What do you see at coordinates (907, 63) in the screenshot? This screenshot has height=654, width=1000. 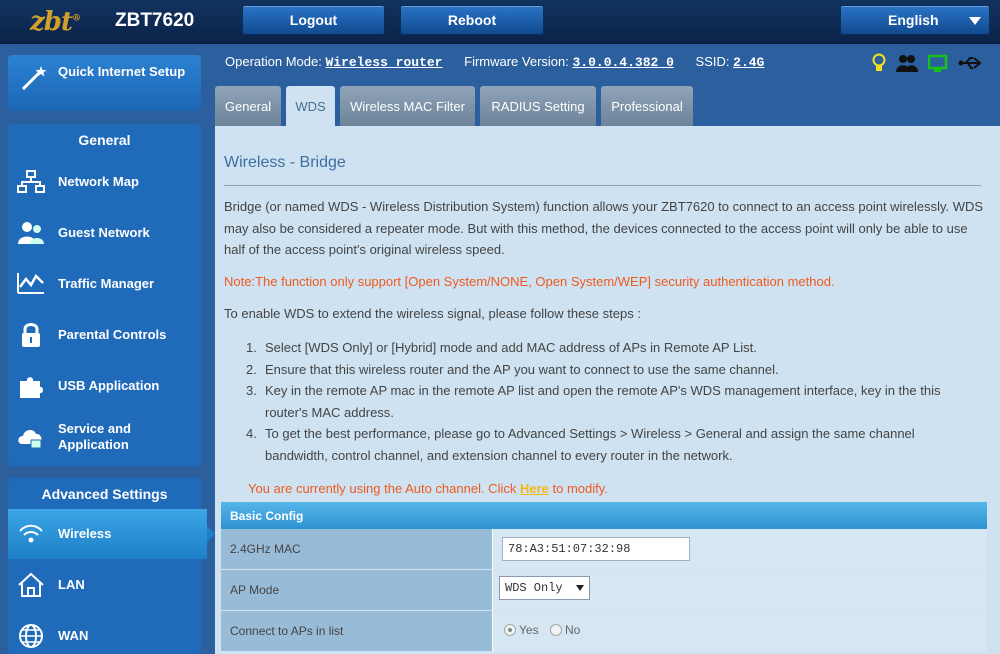 I see `clients-icon` at bounding box center [907, 63].